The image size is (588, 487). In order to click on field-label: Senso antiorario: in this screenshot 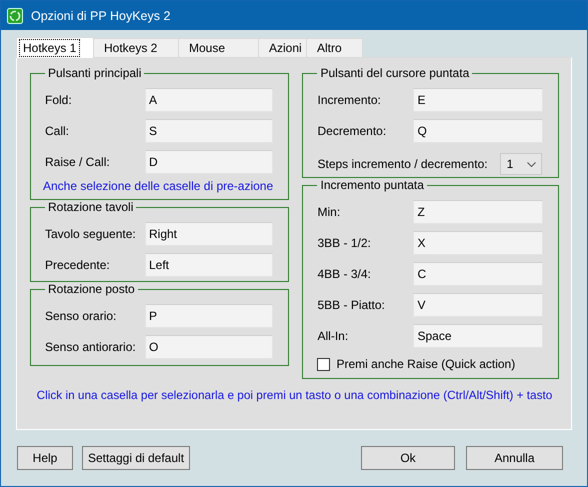, I will do `click(91, 347)`.